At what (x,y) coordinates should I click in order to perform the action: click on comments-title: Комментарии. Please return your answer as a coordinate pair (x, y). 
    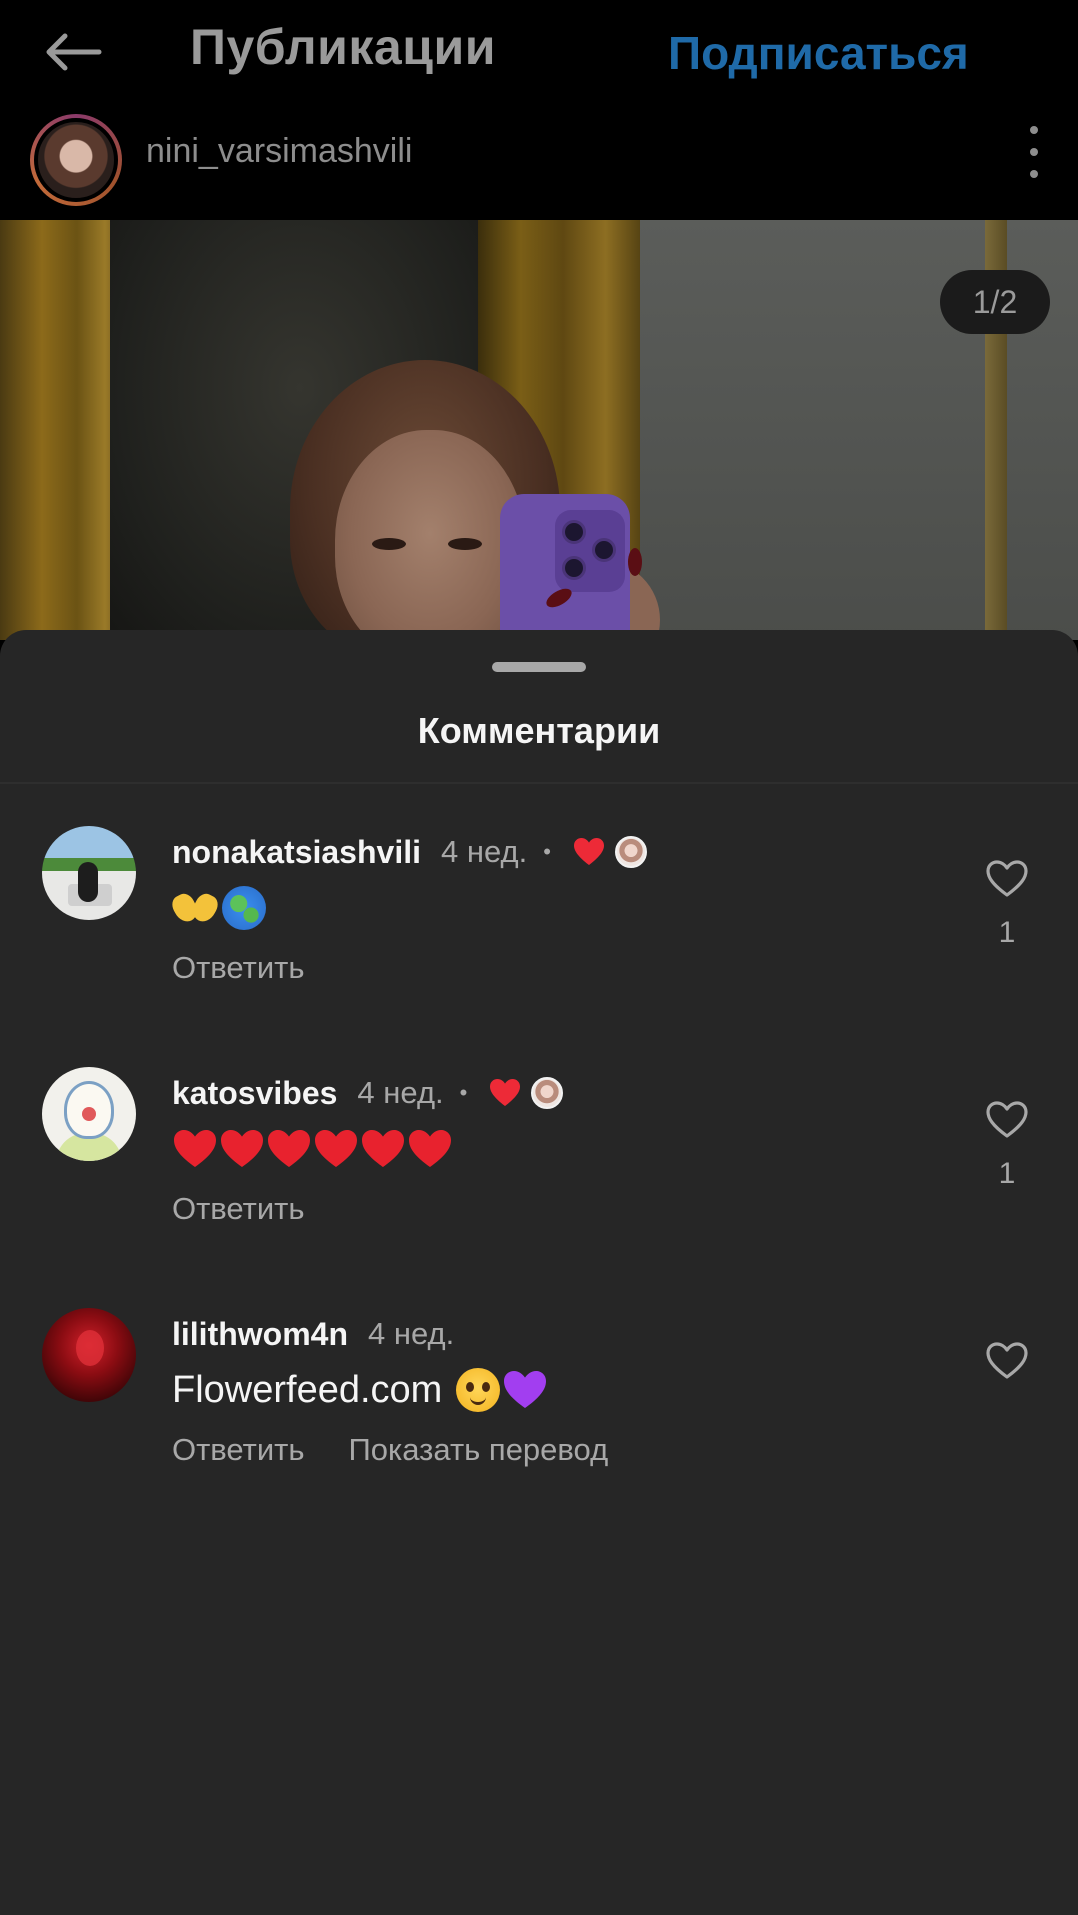
    Looking at the image, I should click on (539, 730).